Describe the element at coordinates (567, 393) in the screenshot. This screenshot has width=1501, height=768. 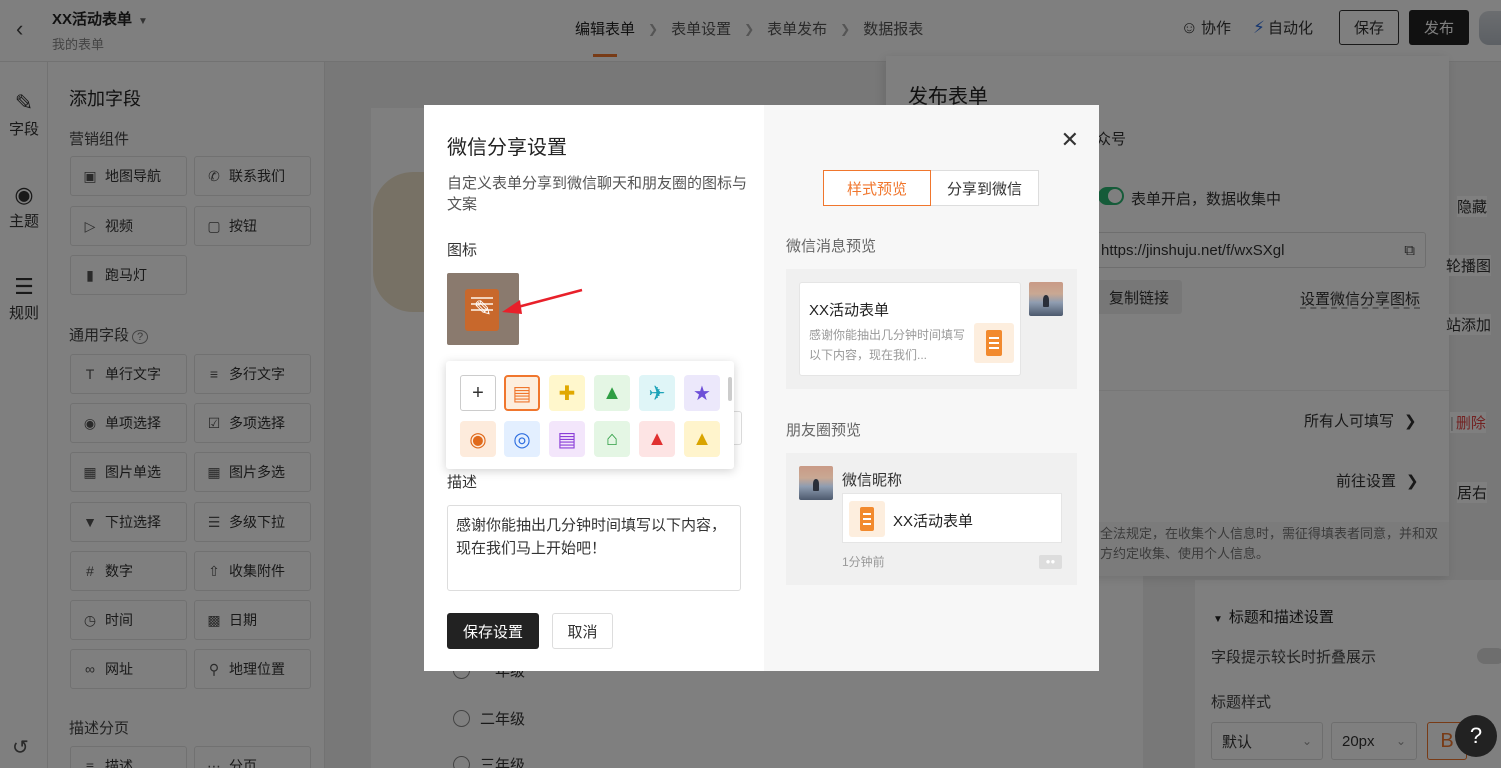
I see `medicine-box-icon: ✚` at that location.